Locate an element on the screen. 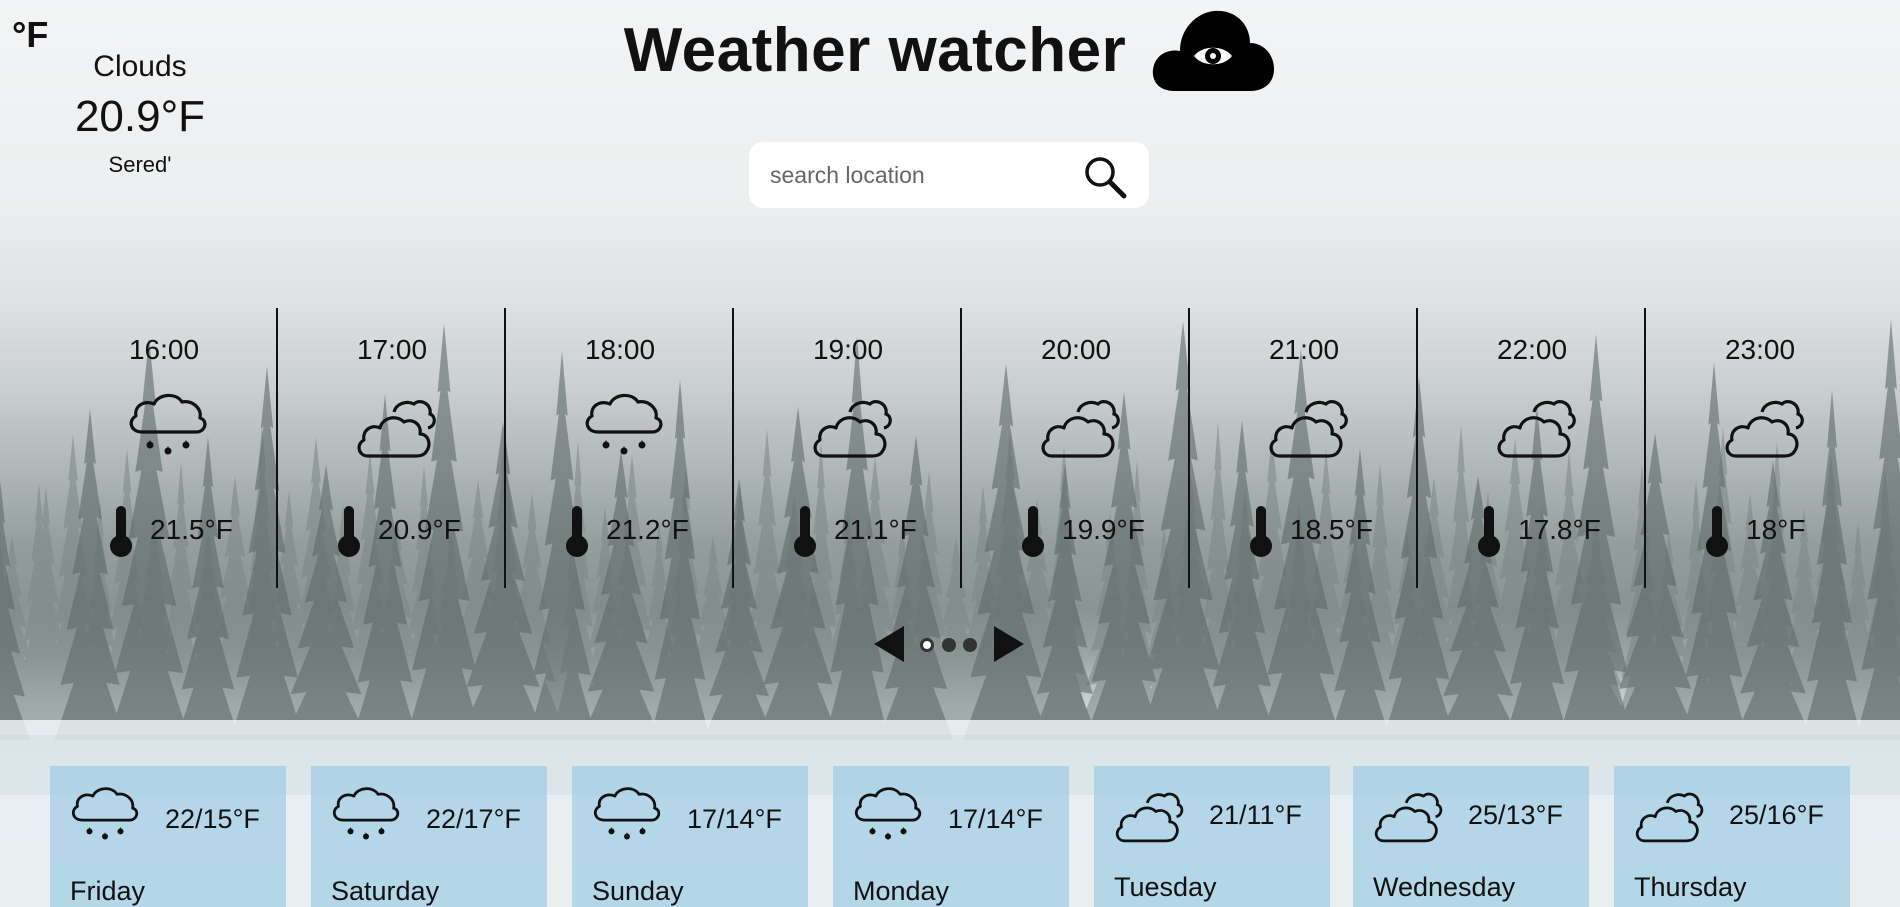  daily-card: 22/17°F Saturday is located at coordinates (429, 836).